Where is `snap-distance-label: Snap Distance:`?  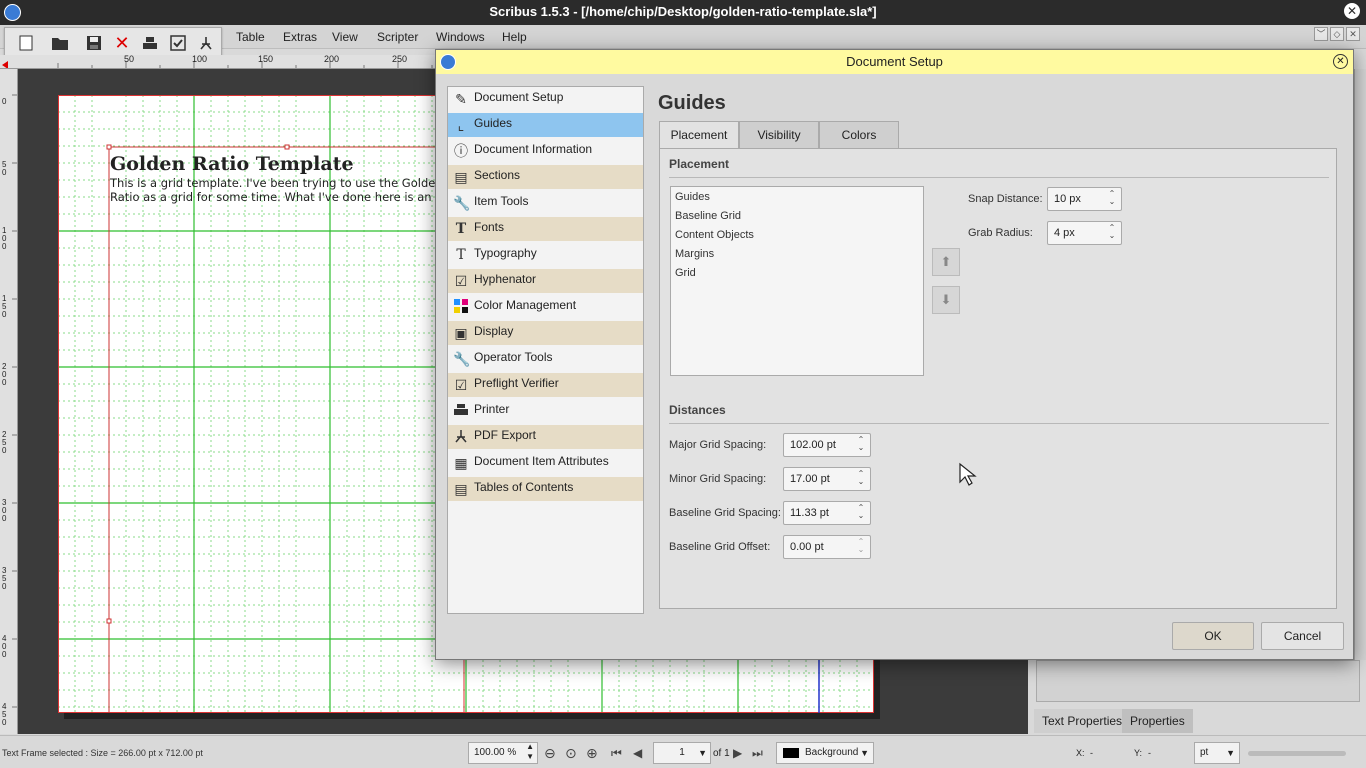 snap-distance-label: Snap Distance: is located at coordinates (1005, 199).